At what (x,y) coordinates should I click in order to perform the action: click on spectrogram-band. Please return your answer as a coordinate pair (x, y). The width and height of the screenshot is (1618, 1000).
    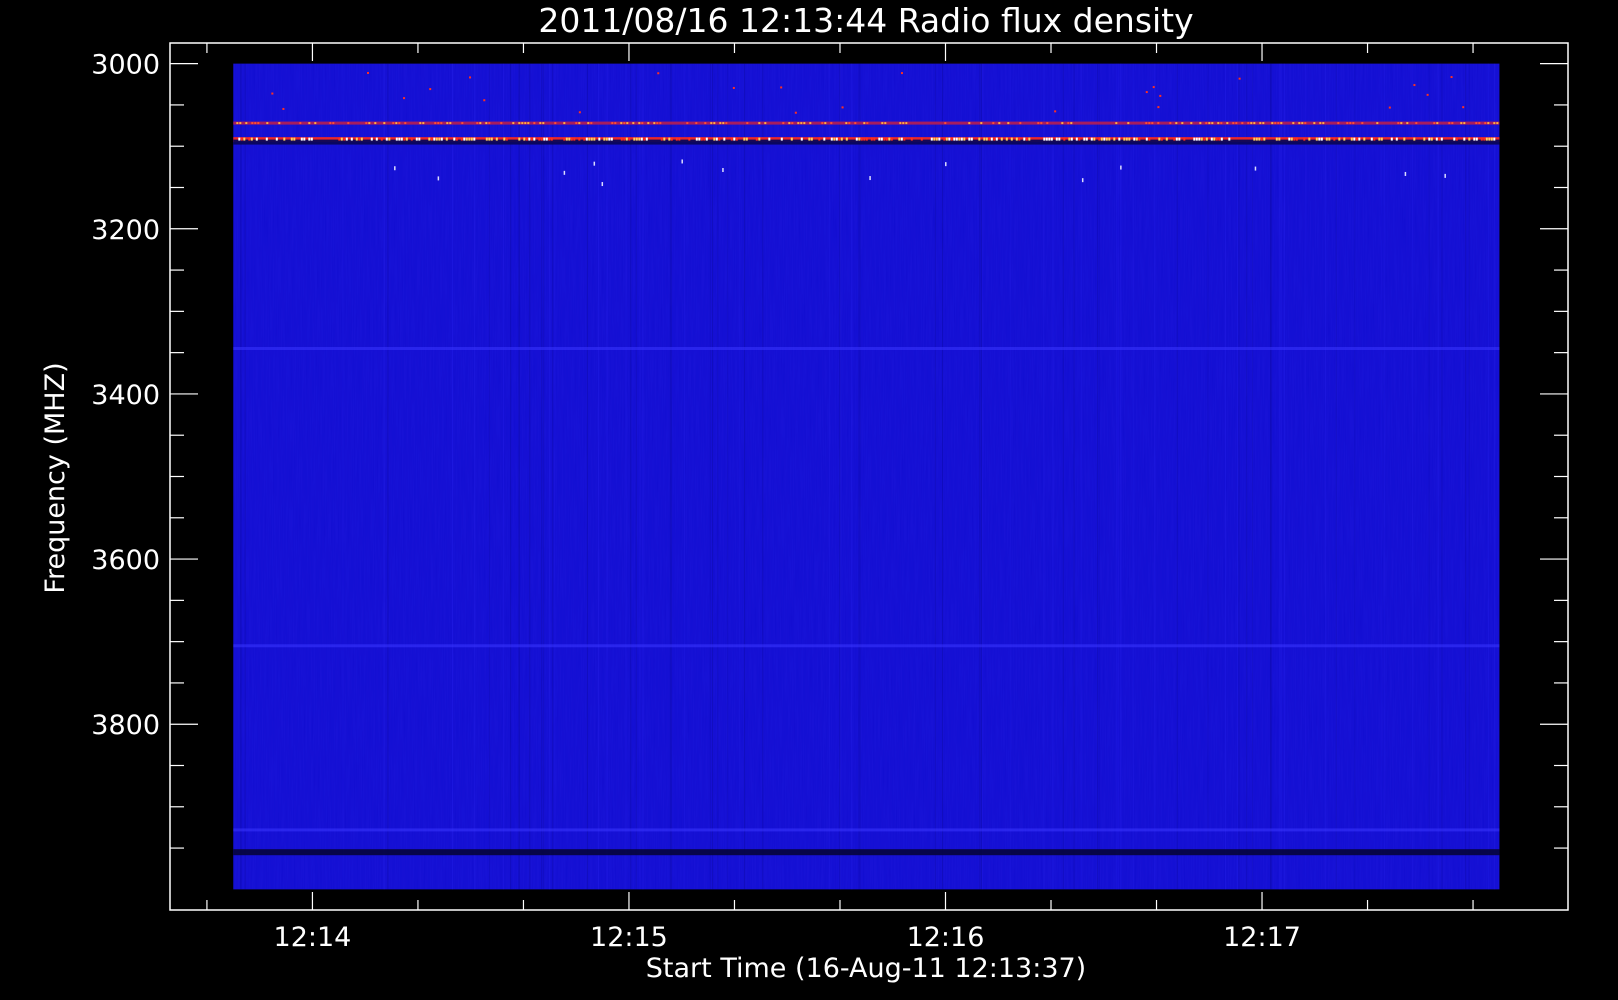
    Looking at the image, I should click on (866, 852).